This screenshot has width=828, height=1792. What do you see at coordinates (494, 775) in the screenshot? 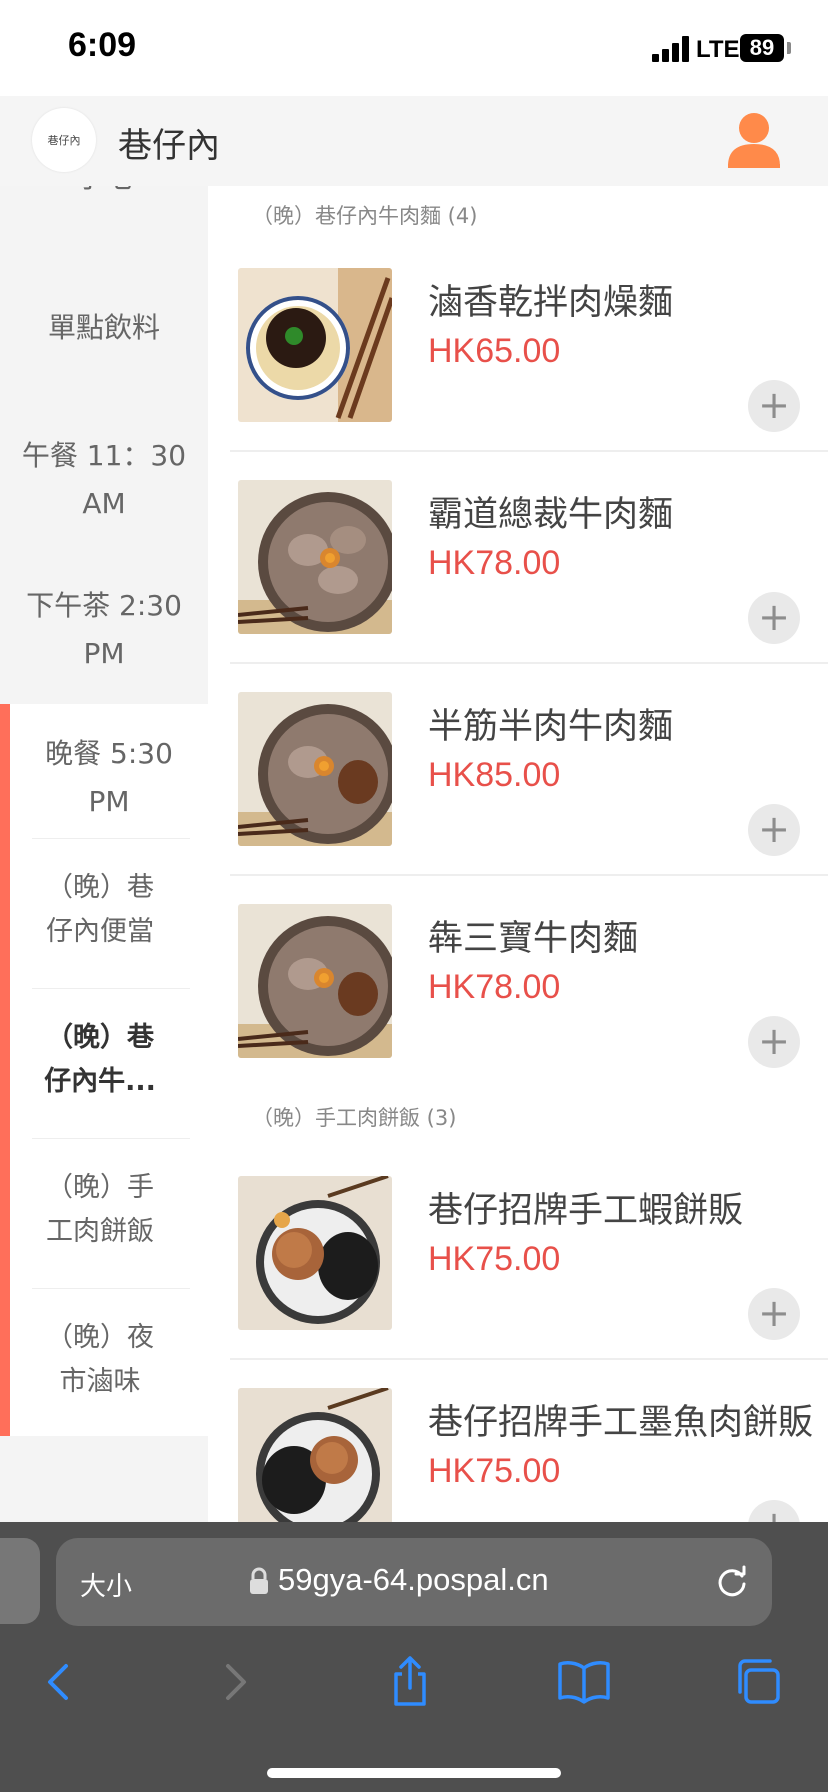
I see `product-price: HK85.00` at bounding box center [494, 775].